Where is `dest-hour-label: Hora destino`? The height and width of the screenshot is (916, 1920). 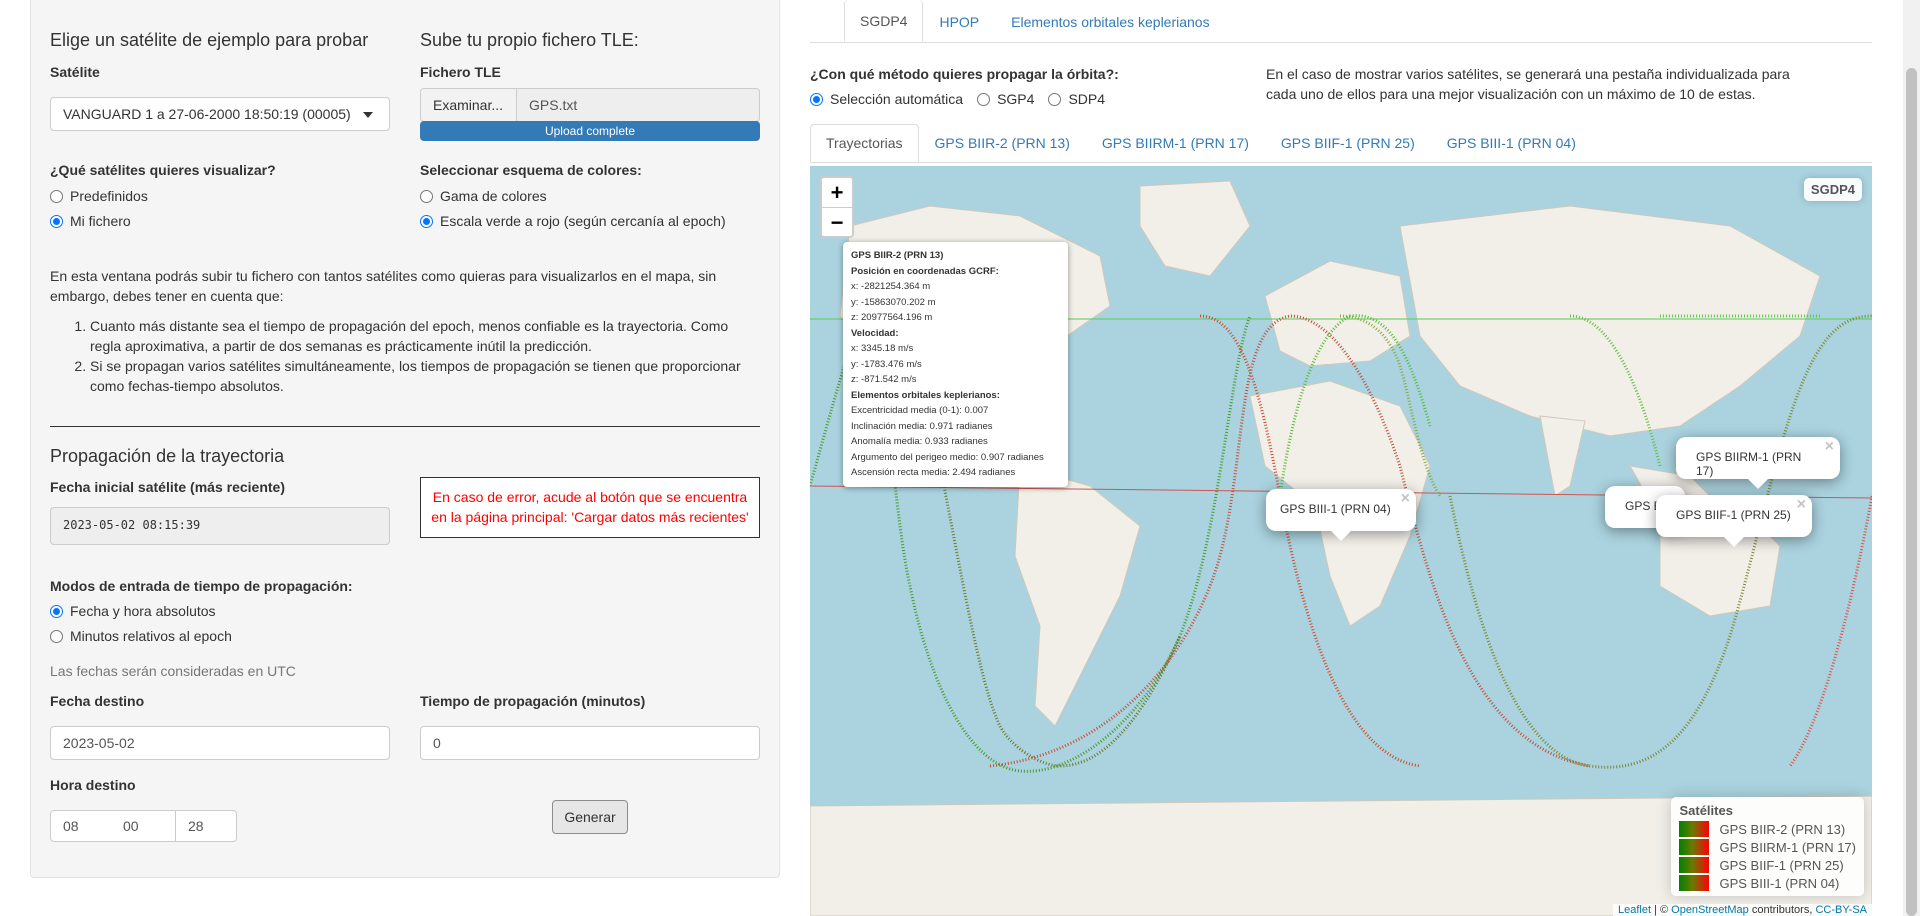
dest-hour-label: Hora destino is located at coordinates (93, 785).